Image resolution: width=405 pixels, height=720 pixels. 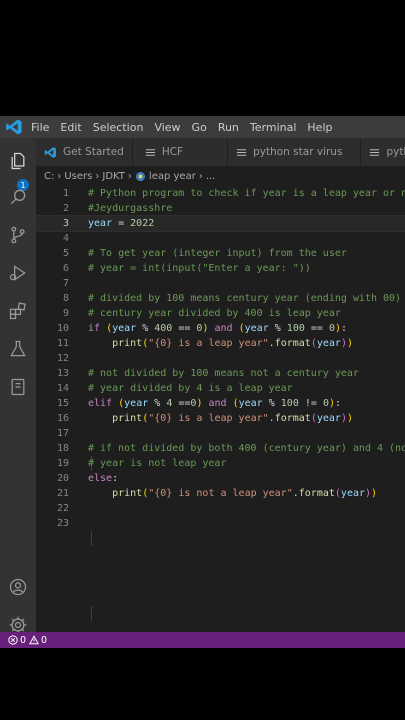 I want to click on code-line: 20 else:, so click(x=220, y=478).